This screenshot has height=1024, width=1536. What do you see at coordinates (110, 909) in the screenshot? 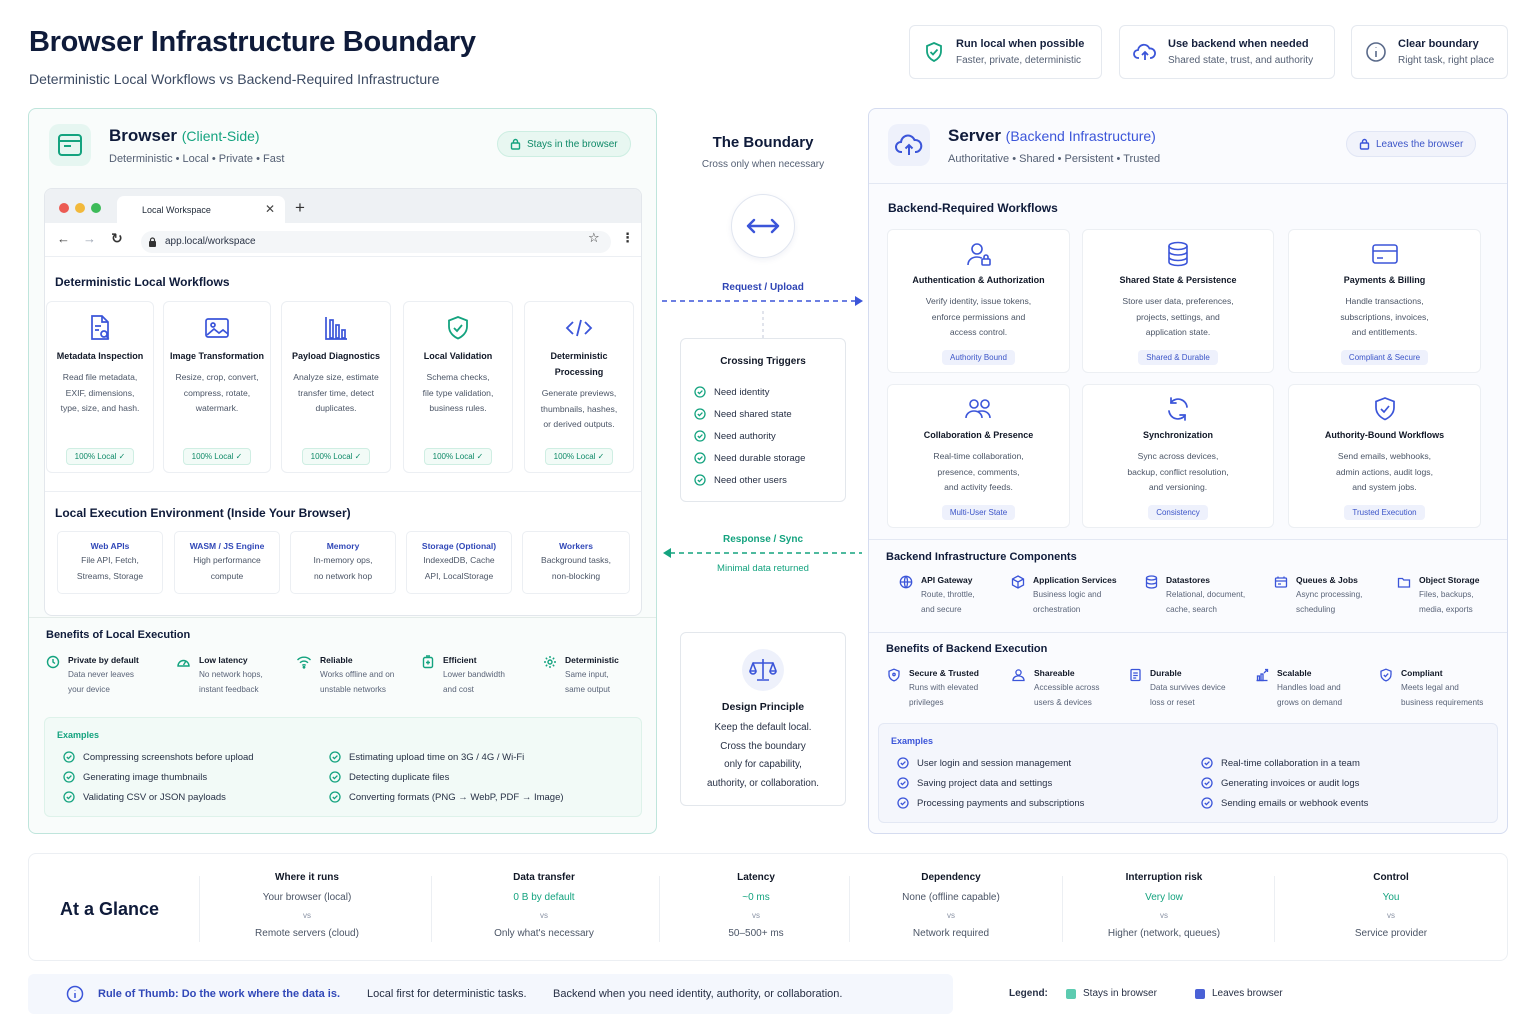
I see `glance-title: At a Glance` at bounding box center [110, 909].